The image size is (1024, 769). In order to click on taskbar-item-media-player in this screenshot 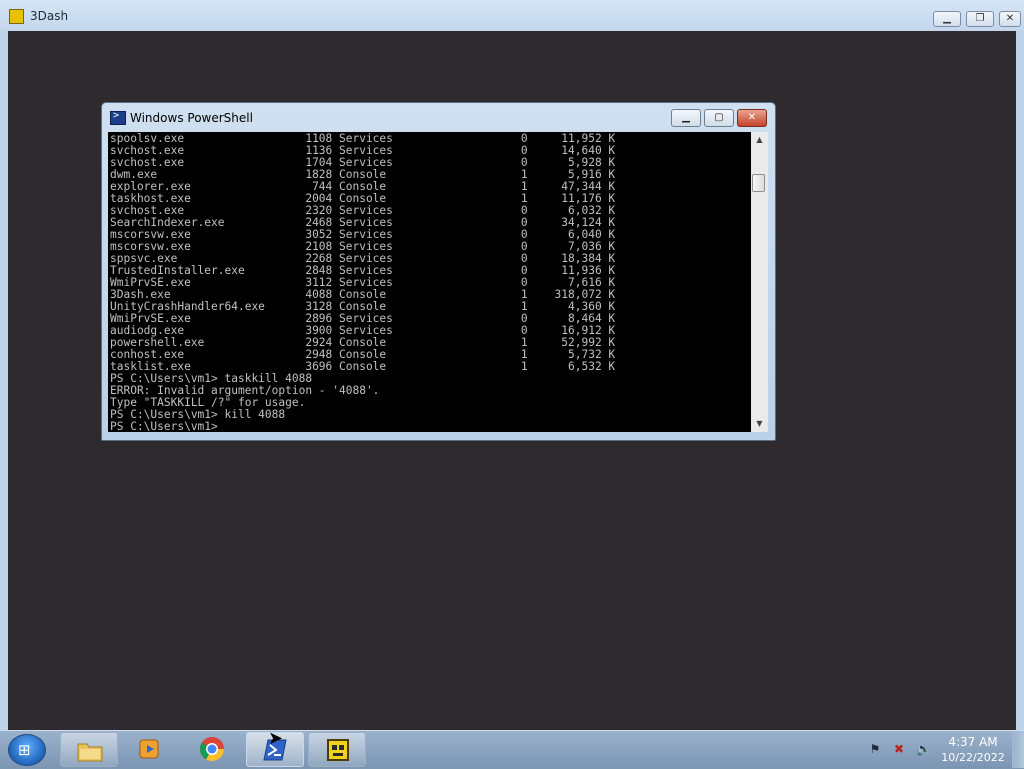, I will do `click(150, 749)`.